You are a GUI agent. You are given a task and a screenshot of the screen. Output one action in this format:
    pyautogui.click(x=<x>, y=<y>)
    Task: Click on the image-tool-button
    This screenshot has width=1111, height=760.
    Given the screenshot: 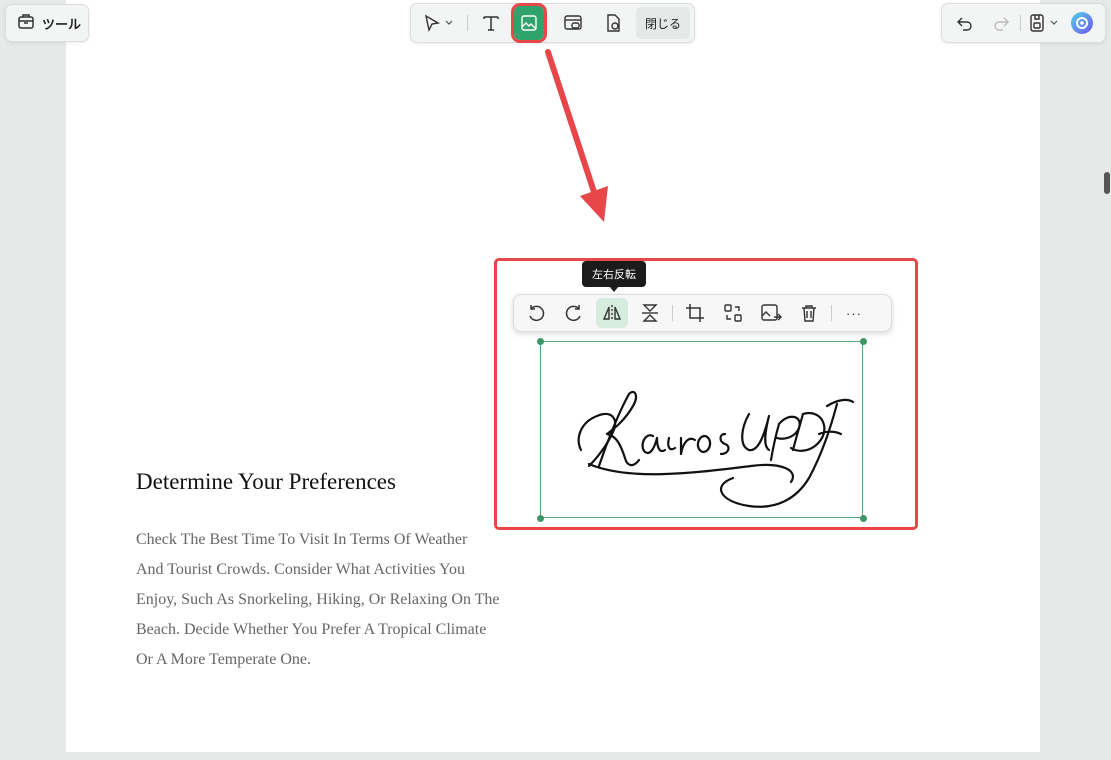 What is the action you would take?
    pyautogui.click(x=529, y=23)
    